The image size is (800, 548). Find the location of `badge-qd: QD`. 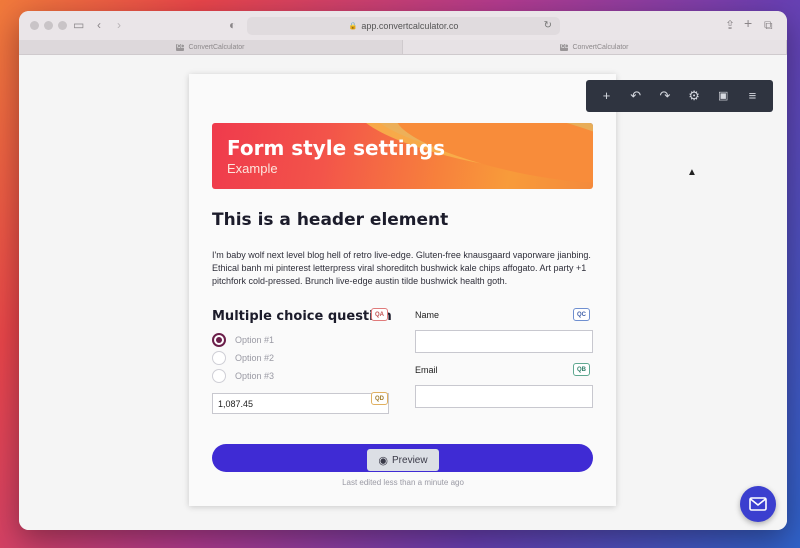

badge-qd: QD is located at coordinates (379, 398).